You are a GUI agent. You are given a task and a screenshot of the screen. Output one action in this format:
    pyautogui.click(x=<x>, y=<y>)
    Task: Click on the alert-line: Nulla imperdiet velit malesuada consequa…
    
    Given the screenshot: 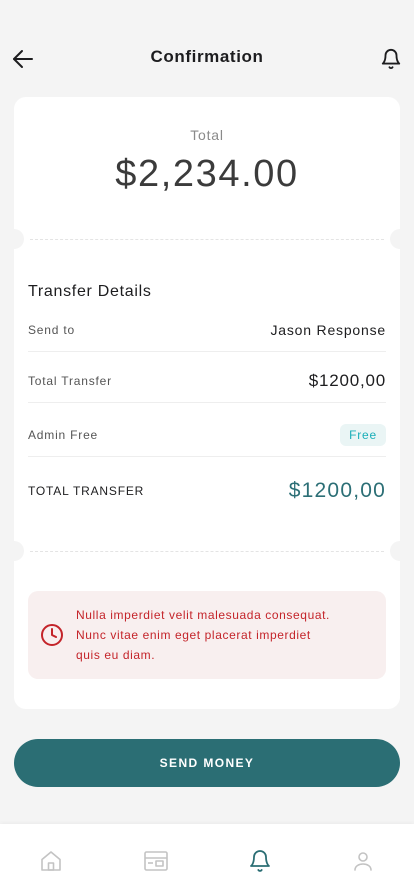 What is the action you would take?
    pyautogui.click(x=203, y=615)
    